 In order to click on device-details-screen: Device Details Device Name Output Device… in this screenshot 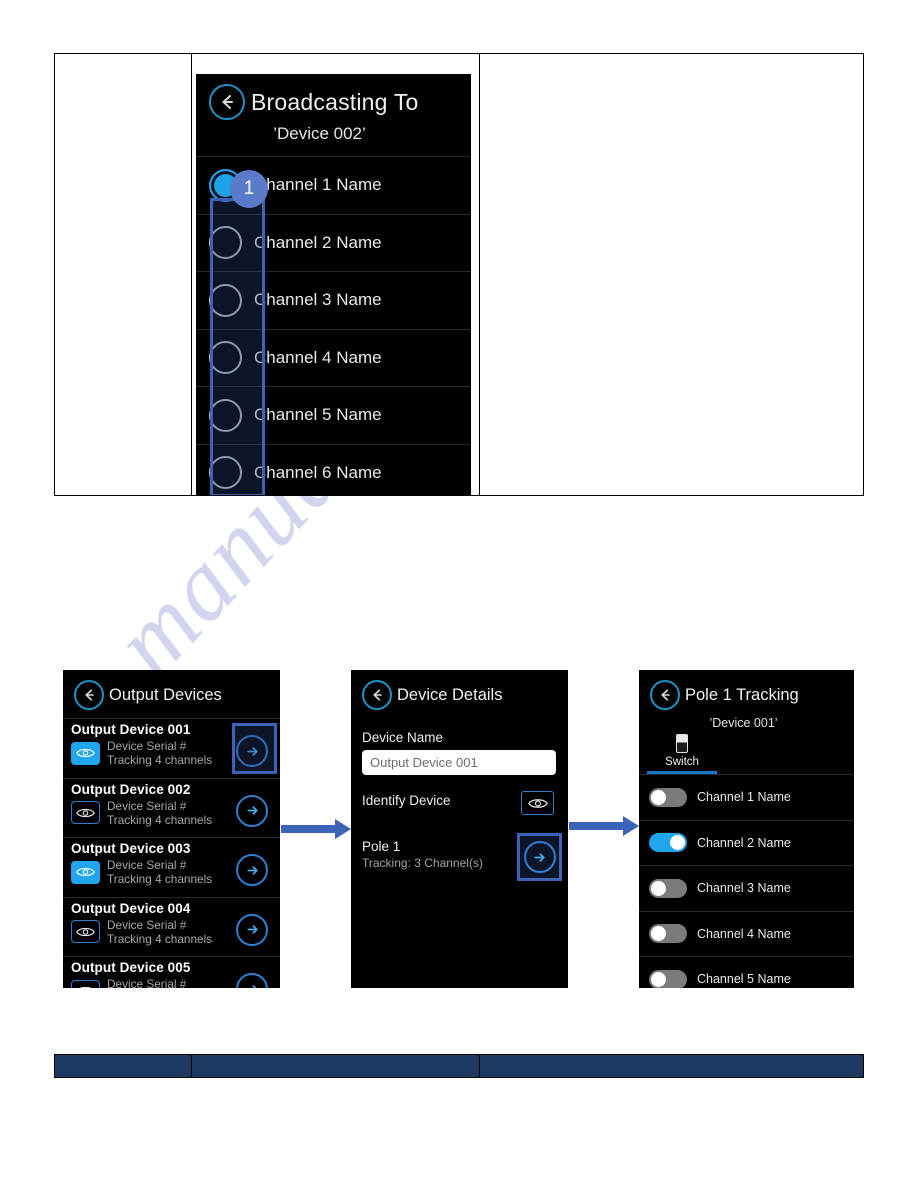, I will do `click(459, 829)`.